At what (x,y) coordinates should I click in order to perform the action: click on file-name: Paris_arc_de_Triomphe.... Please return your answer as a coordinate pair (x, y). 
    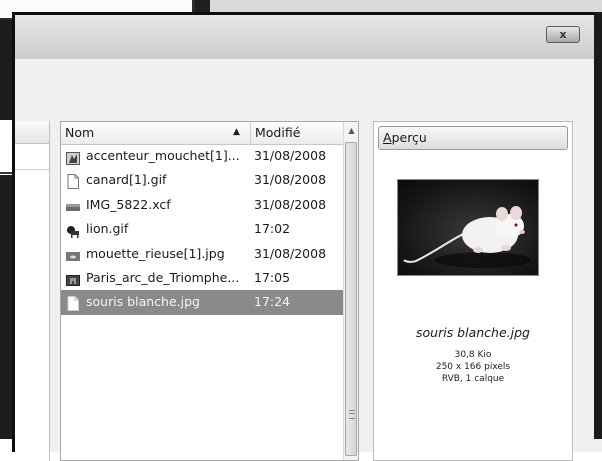
    Looking at the image, I should click on (163, 277).